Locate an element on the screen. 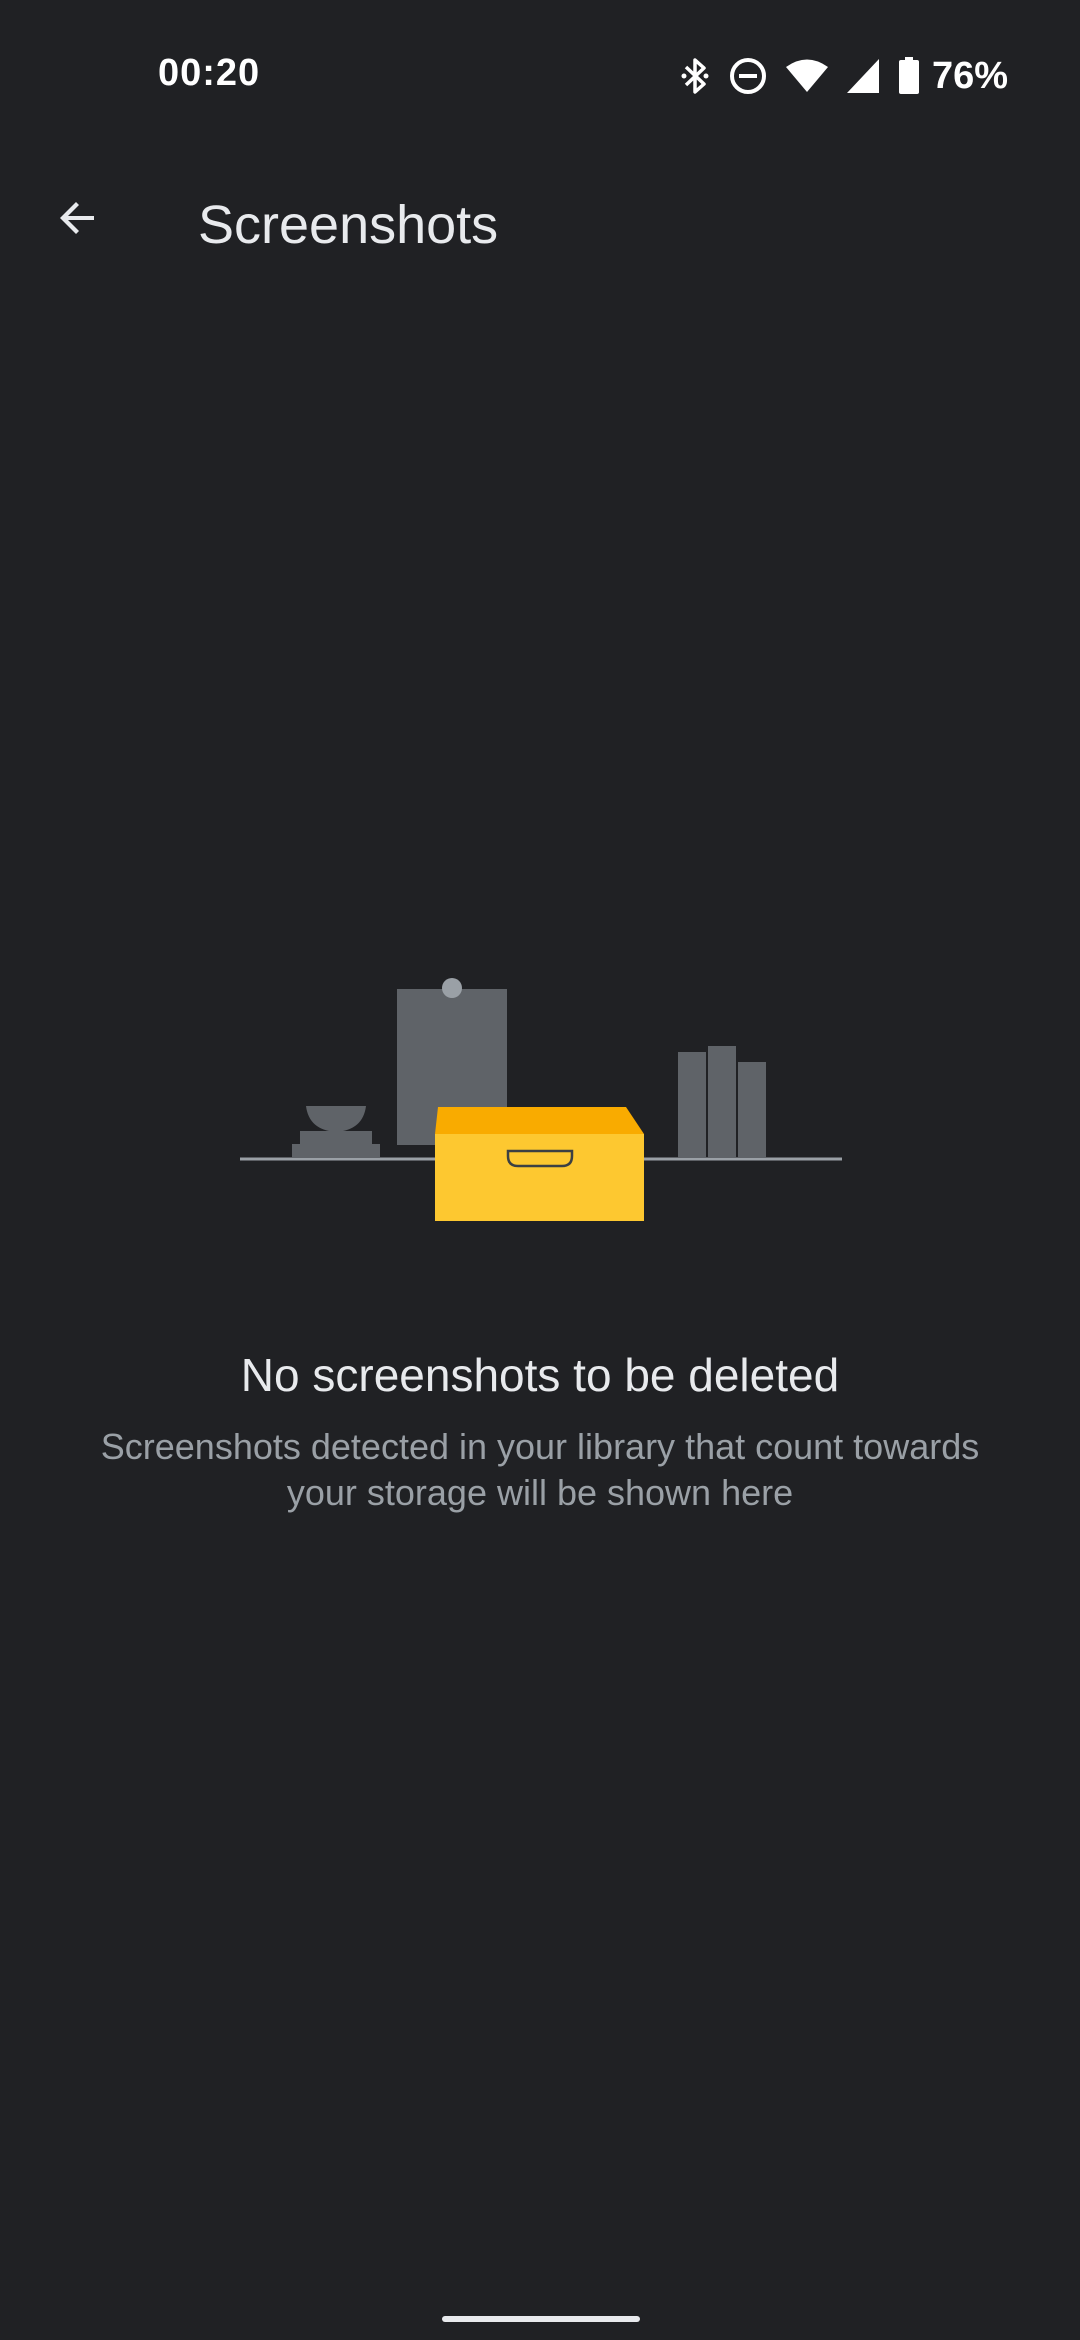 The height and width of the screenshot is (2340, 1080). back-button is located at coordinates (78, 220).